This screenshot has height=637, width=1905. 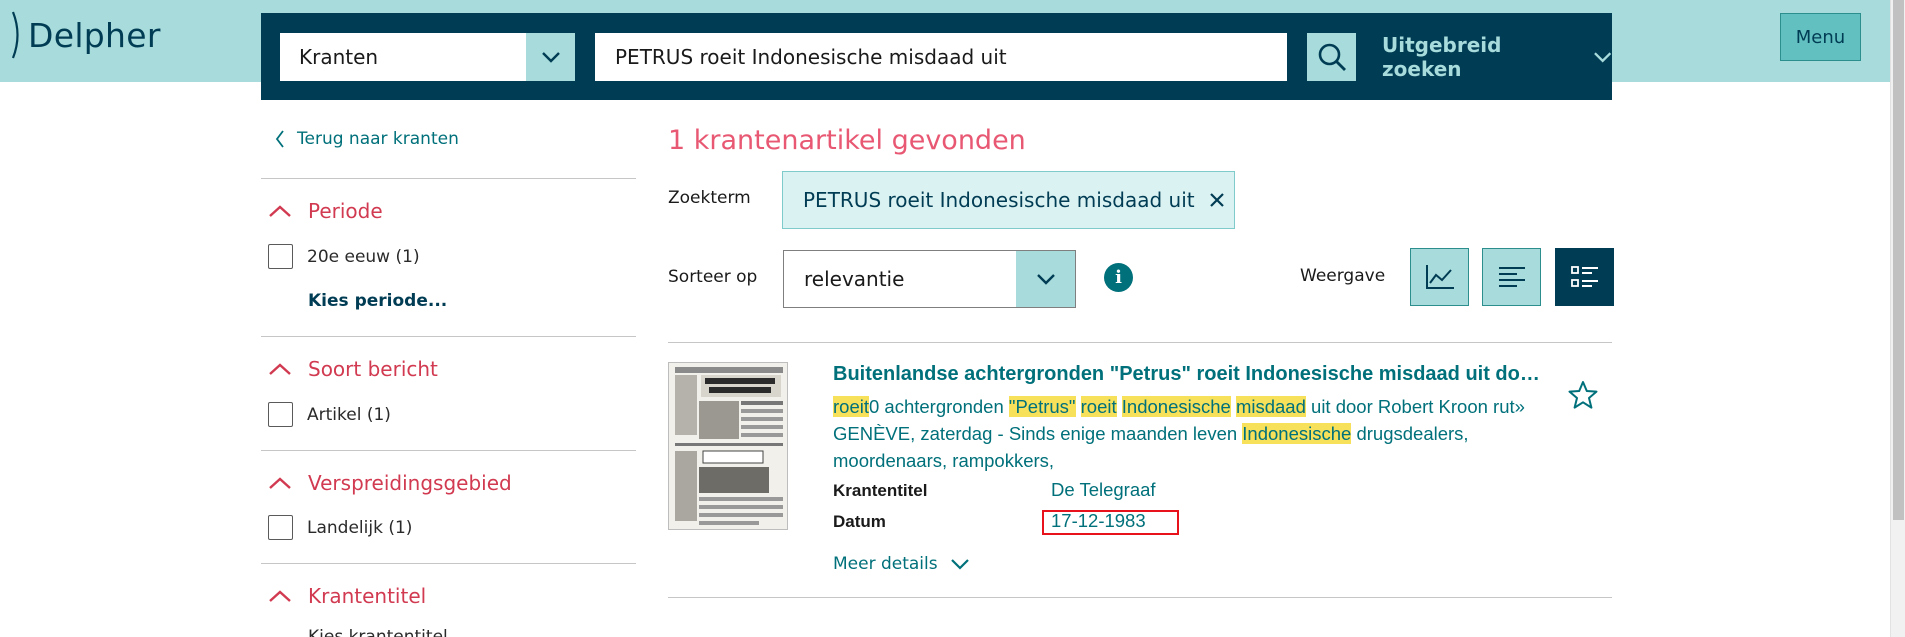 What do you see at coordinates (880, 490) in the screenshot?
I see `krantentitel-label: Krantentitel` at bounding box center [880, 490].